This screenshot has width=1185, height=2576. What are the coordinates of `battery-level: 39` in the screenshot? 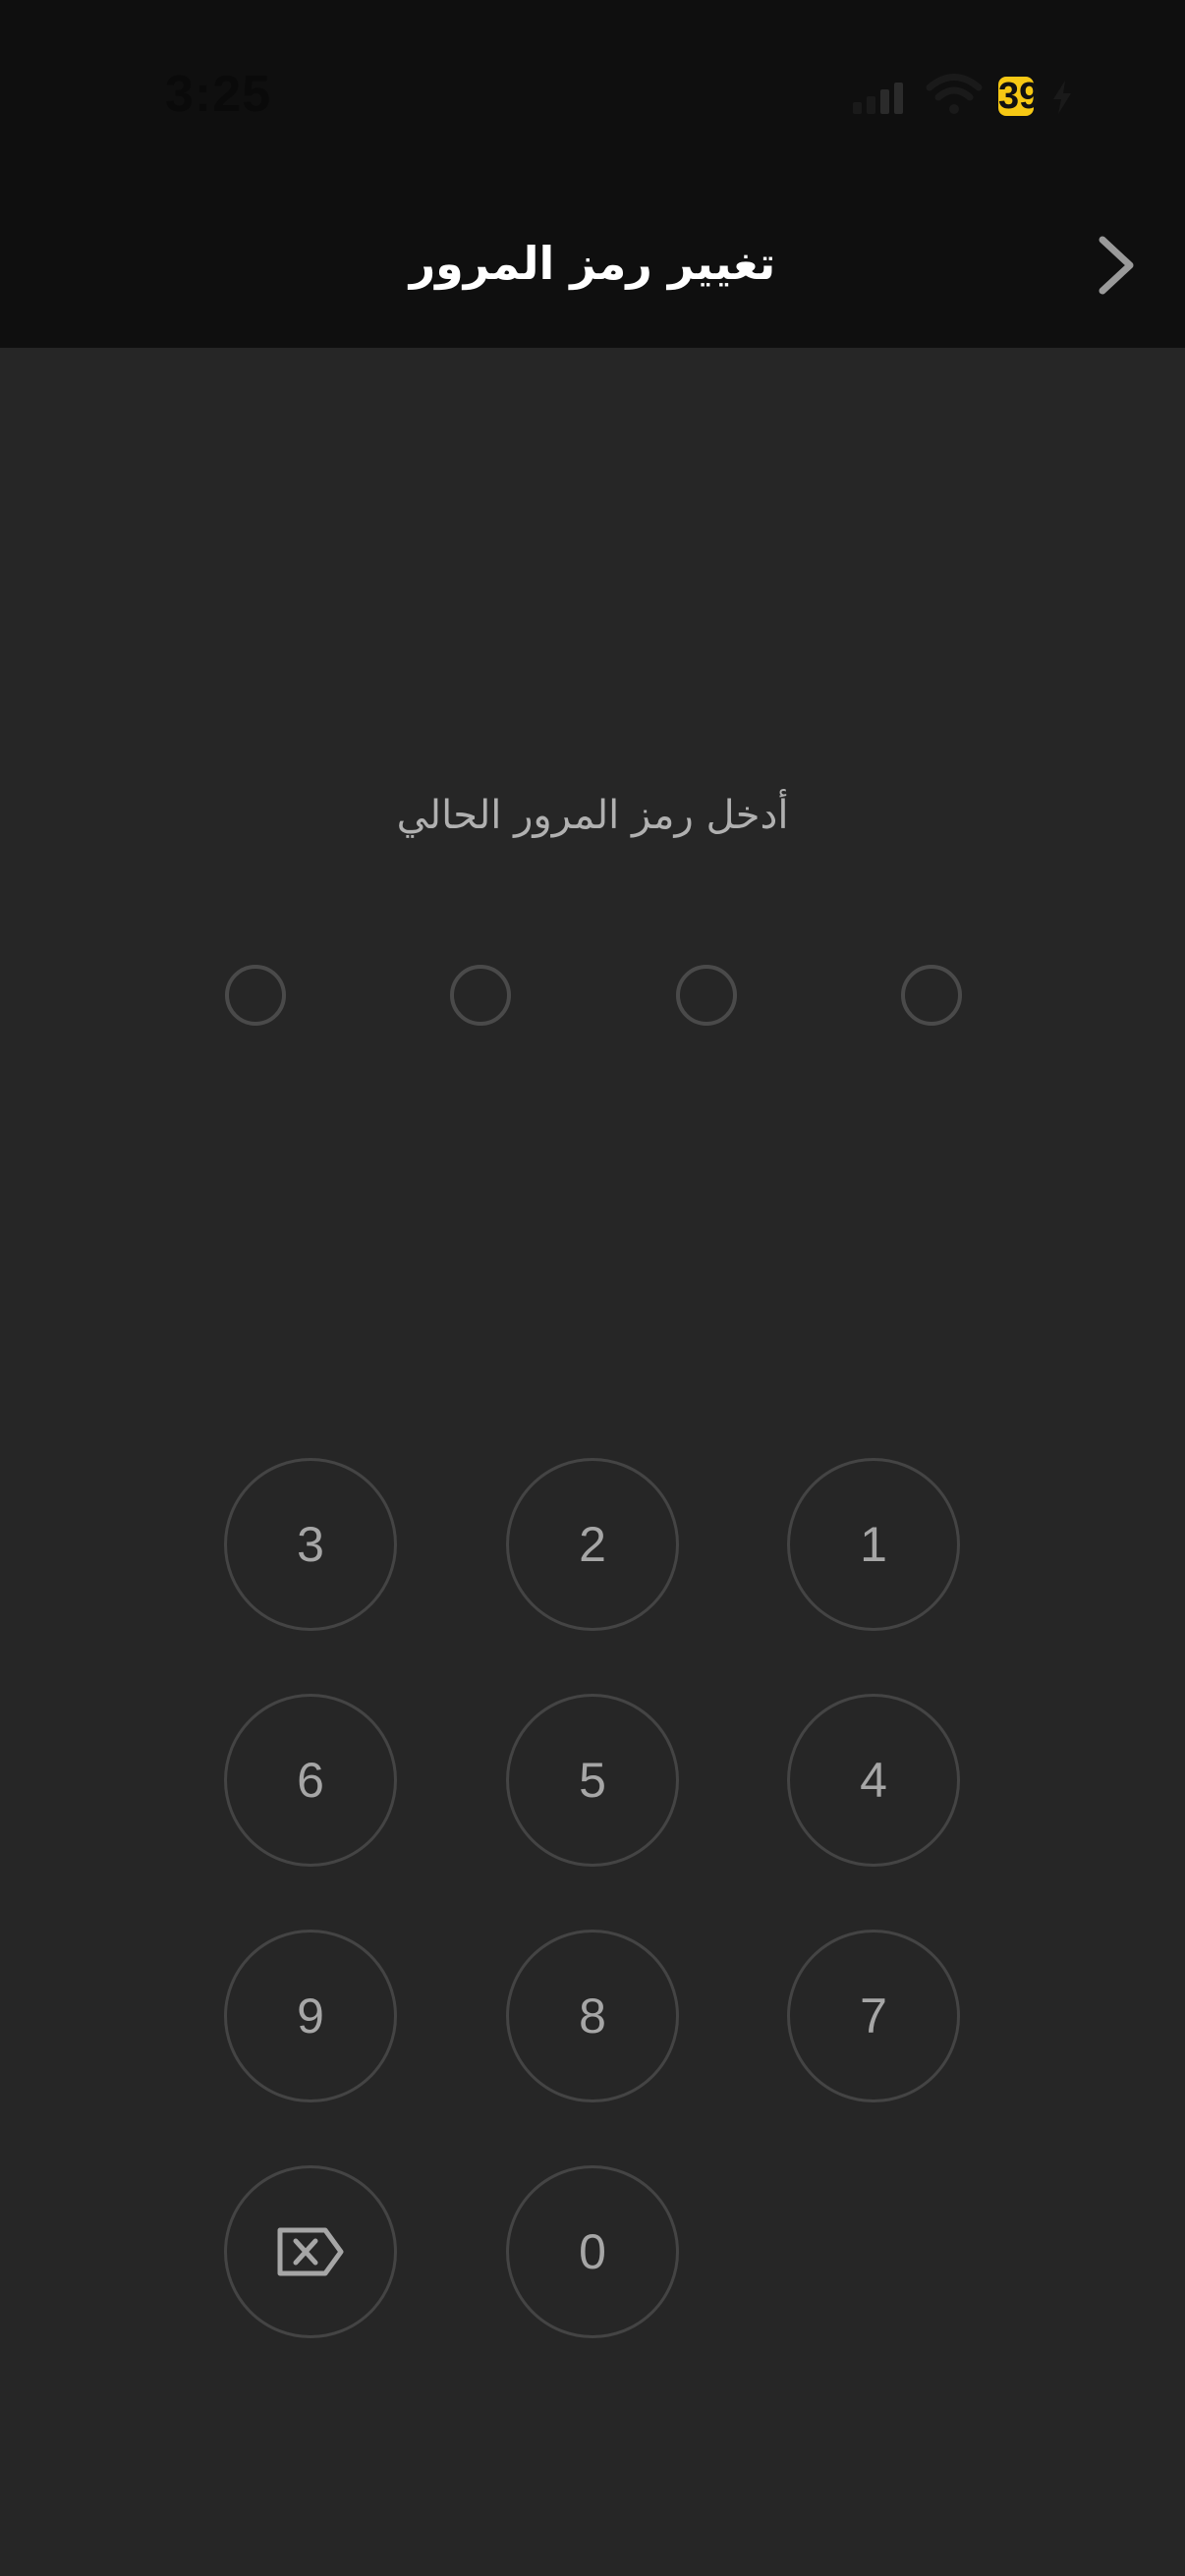 It's located at (1020, 96).